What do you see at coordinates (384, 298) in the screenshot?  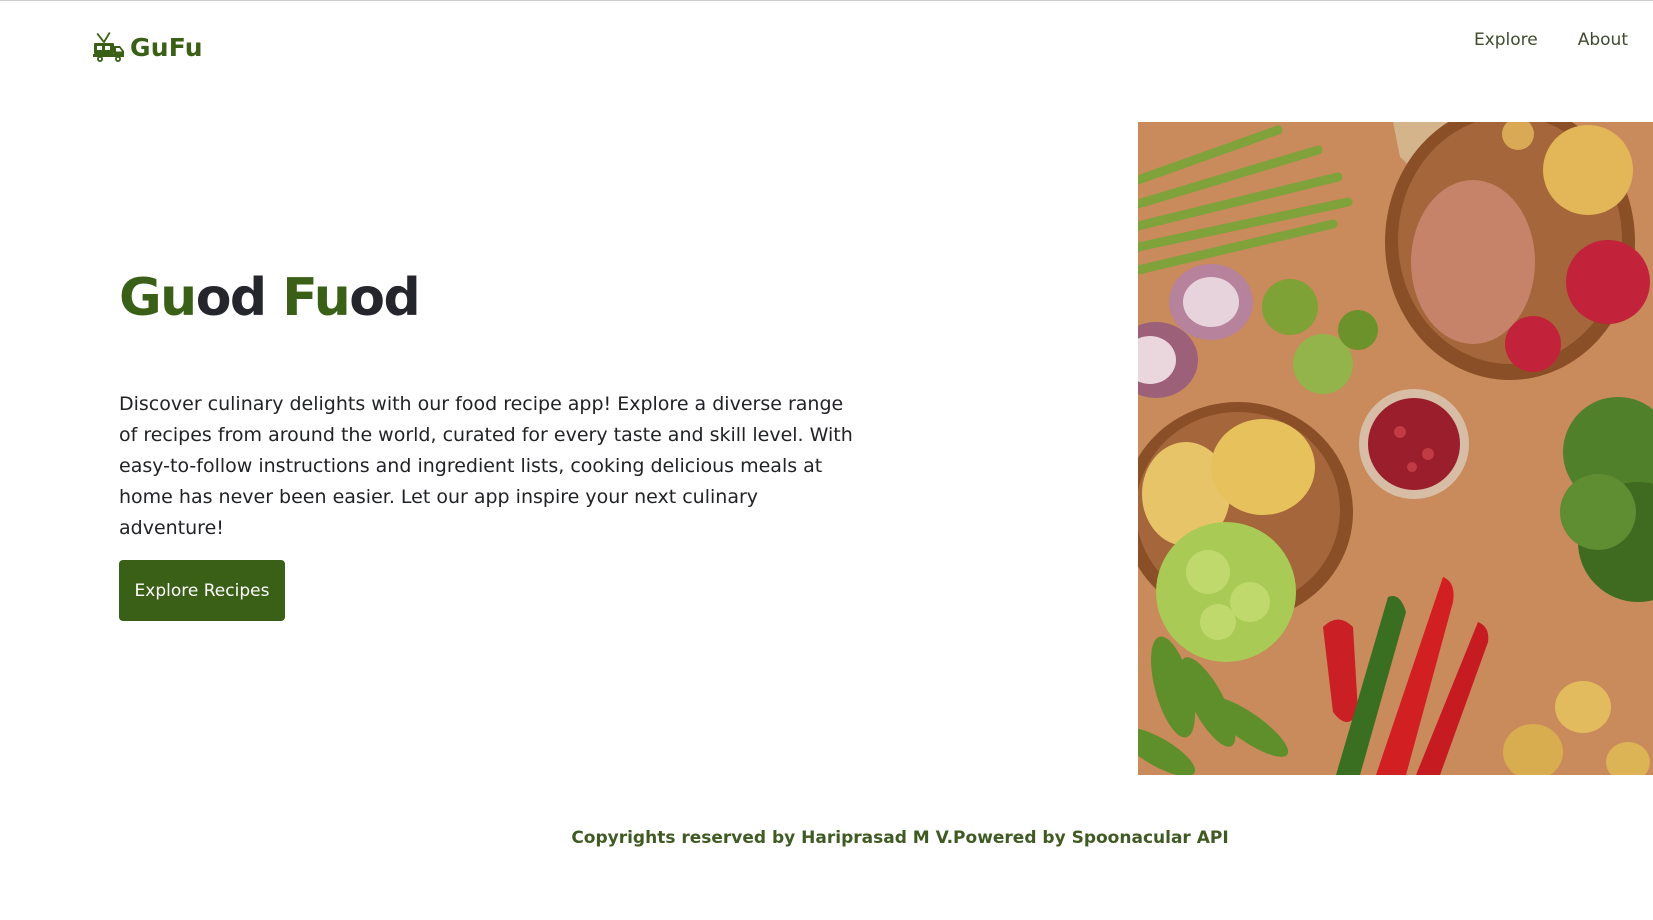 I see `title-part-od-2: od` at bounding box center [384, 298].